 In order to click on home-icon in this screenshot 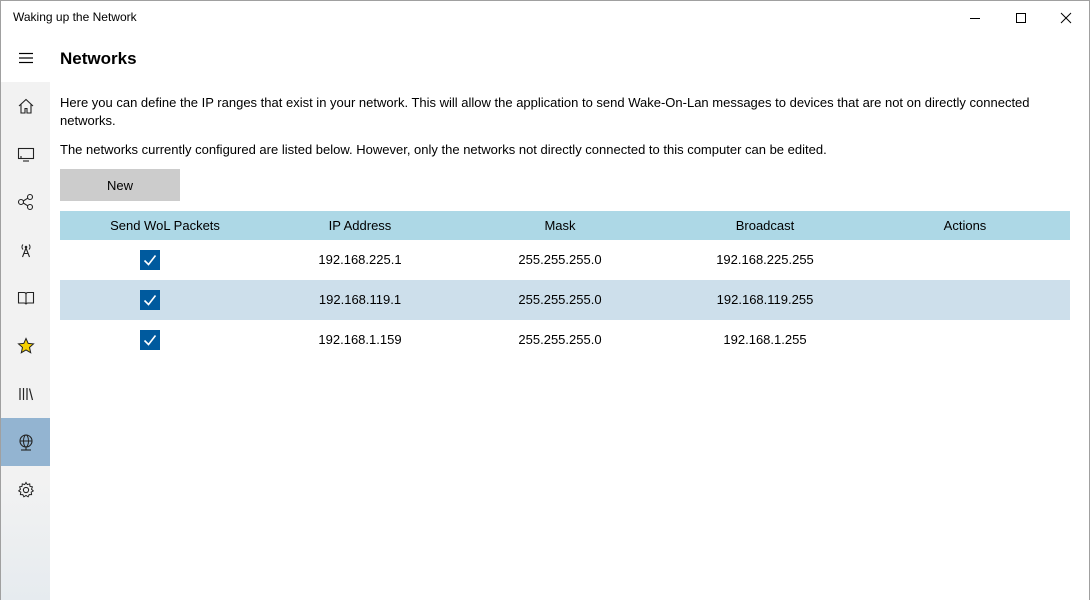, I will do `click(25, 106)`.